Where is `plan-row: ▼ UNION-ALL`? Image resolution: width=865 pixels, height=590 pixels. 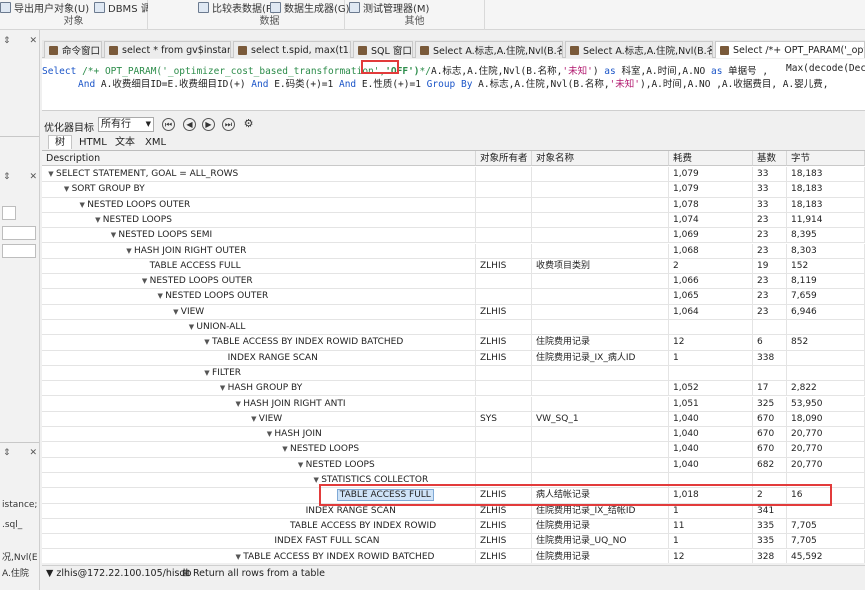 plan-row: ▼ UNION-ALL is located at coordinates (453, 328).